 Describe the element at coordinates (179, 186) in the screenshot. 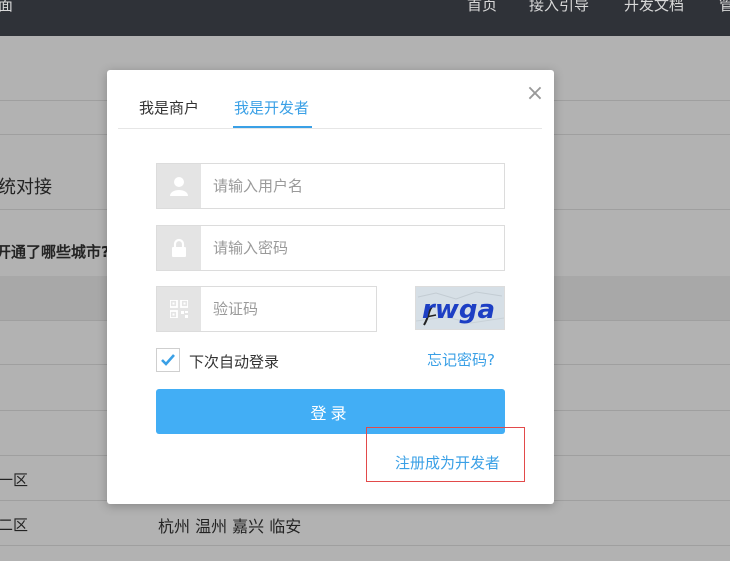

I see `user-icon` at that location.